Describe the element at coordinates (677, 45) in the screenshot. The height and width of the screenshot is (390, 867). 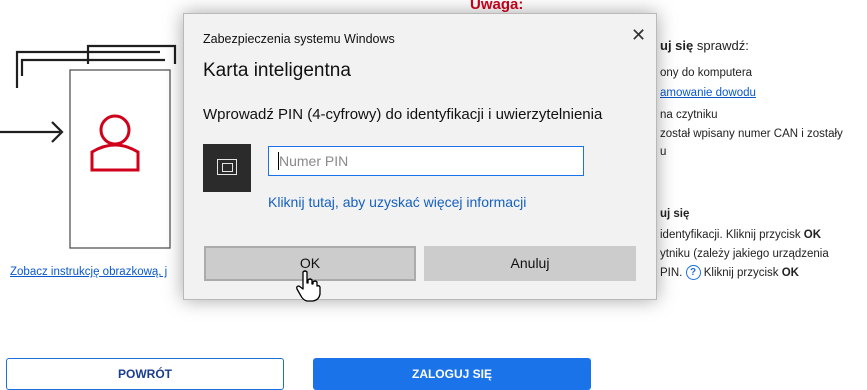
I see `instructions-heading-bold: uj się` at that location.